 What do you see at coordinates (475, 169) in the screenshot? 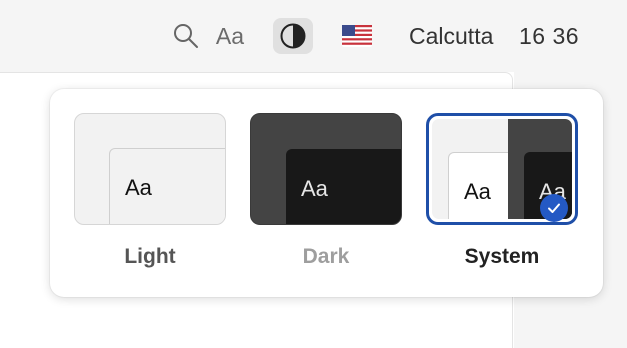
I see `system-preview-light: Aa` at bounding box center [475, 169].